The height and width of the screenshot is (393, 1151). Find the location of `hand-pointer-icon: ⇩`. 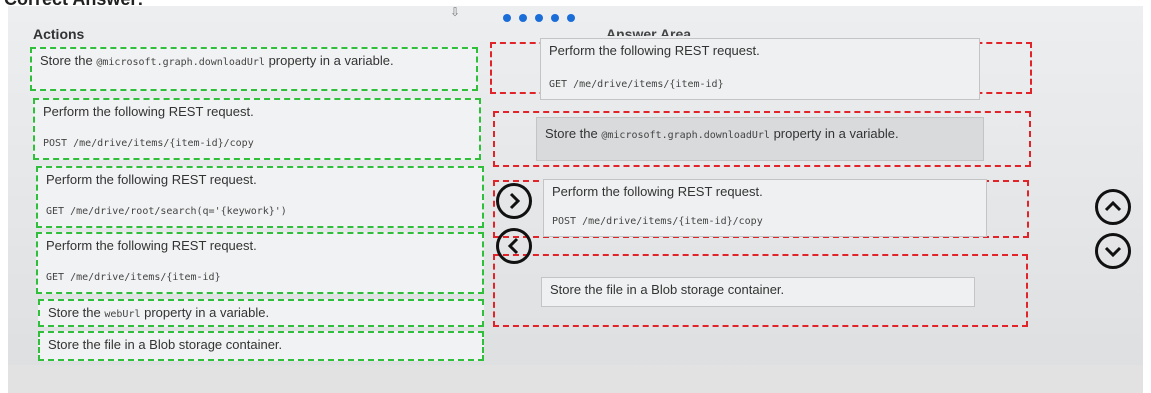

hand-pointer-icon: ⇩ is located at coordinates (455, 12).